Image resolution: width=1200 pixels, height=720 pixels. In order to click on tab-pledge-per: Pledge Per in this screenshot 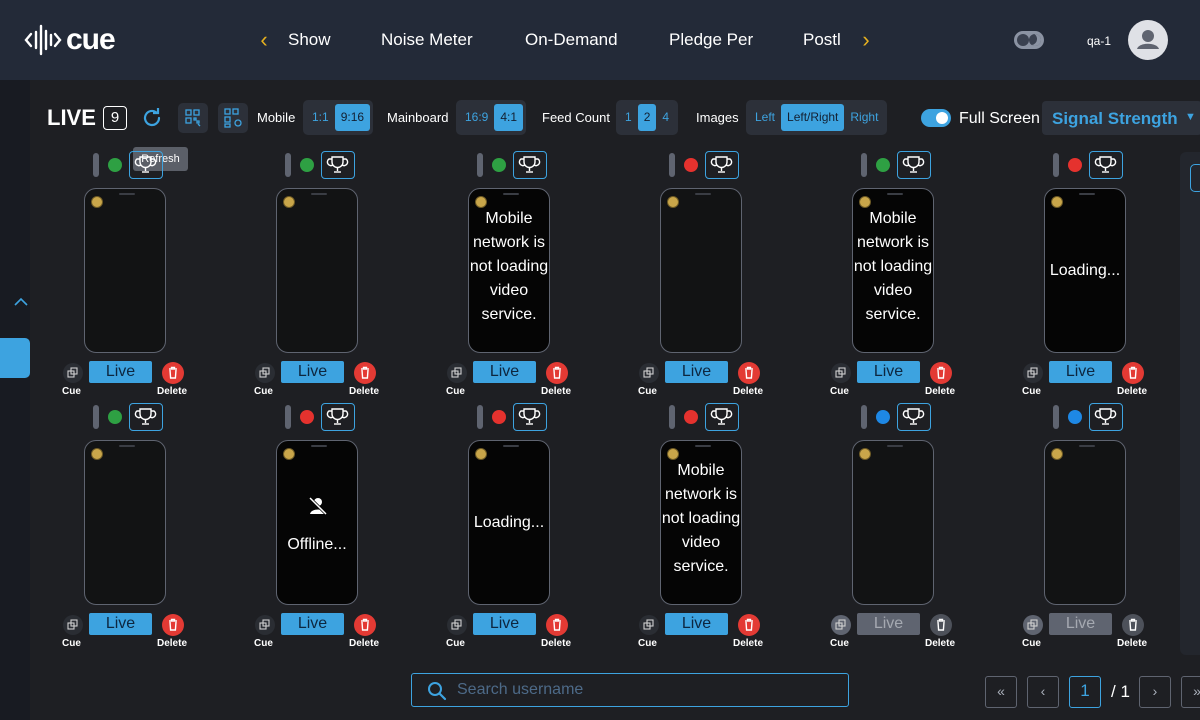, I will do `click(711, 40)`.